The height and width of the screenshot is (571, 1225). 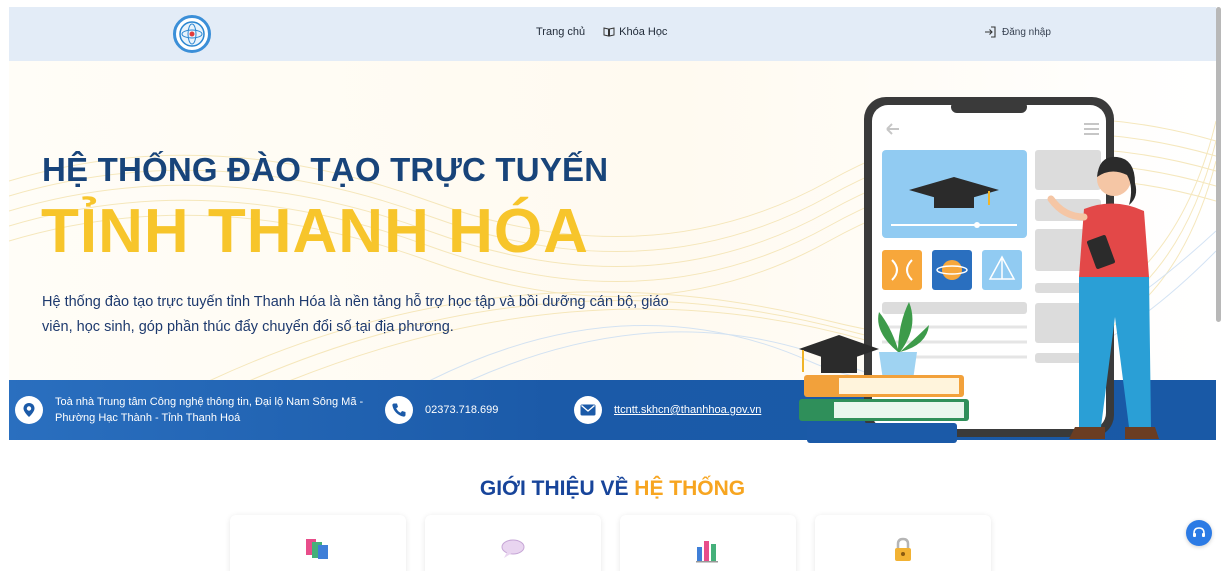 I want to click on logo-emblem-icon, so click(x=192, y=34).